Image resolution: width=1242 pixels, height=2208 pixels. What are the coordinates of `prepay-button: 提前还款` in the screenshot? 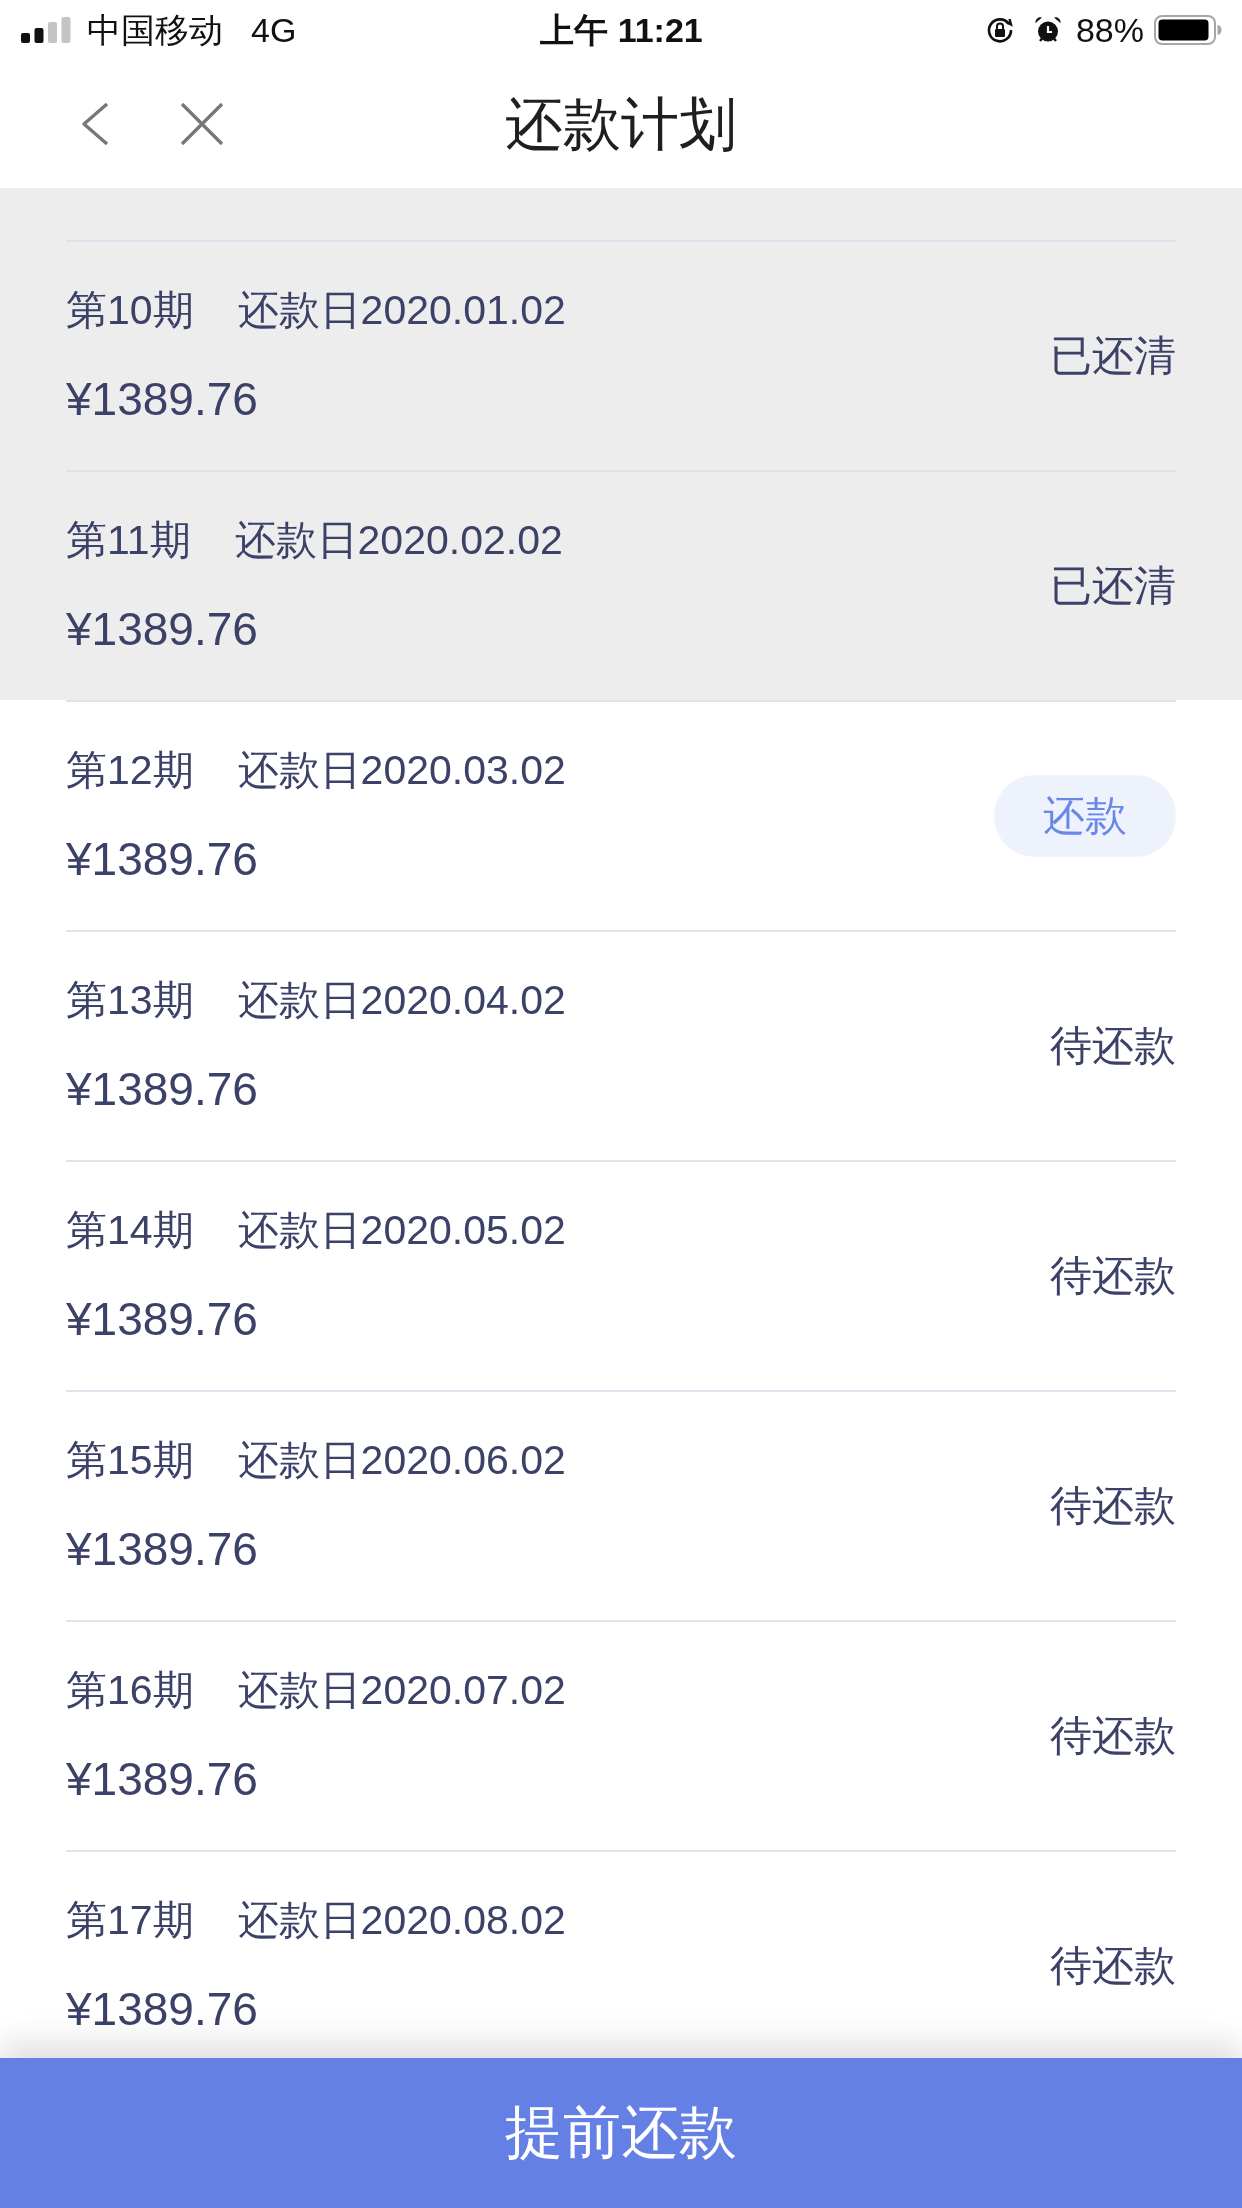 It's located at (621, 2133).